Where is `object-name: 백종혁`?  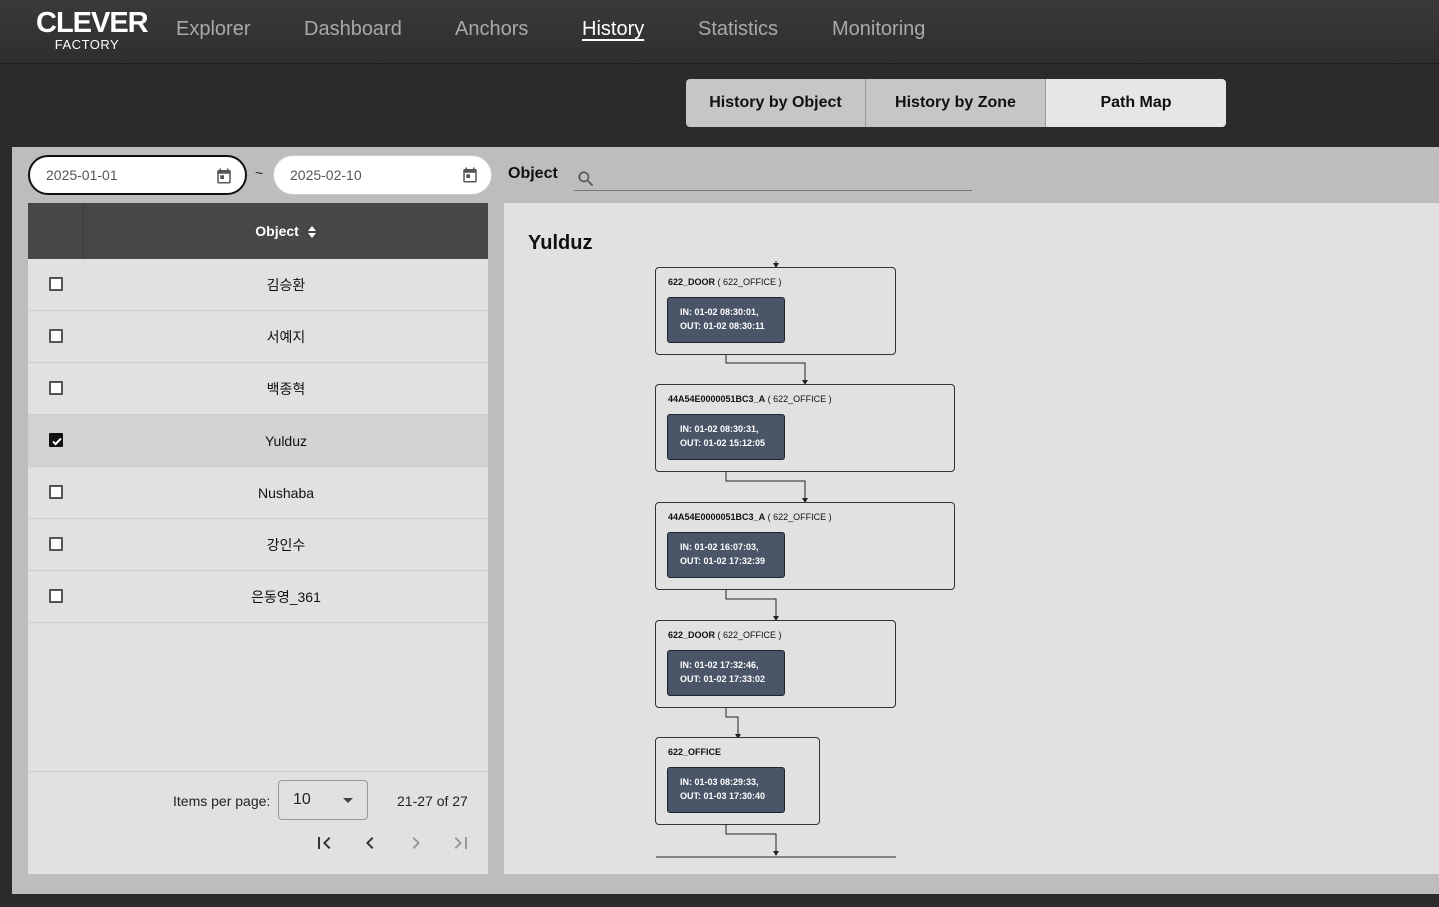 object-name: 백종혁 is located at coordinates (286, 389).